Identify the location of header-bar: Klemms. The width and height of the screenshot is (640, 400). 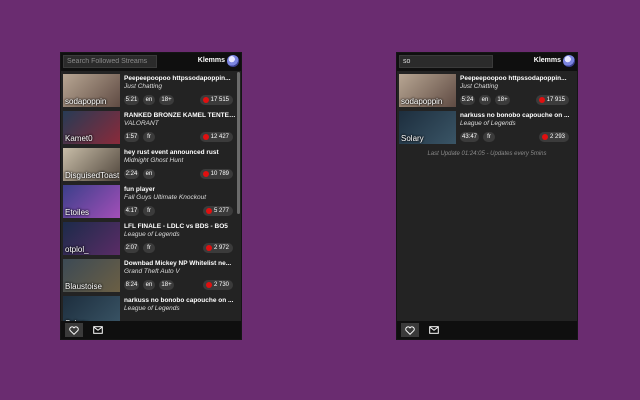
(487, 62).